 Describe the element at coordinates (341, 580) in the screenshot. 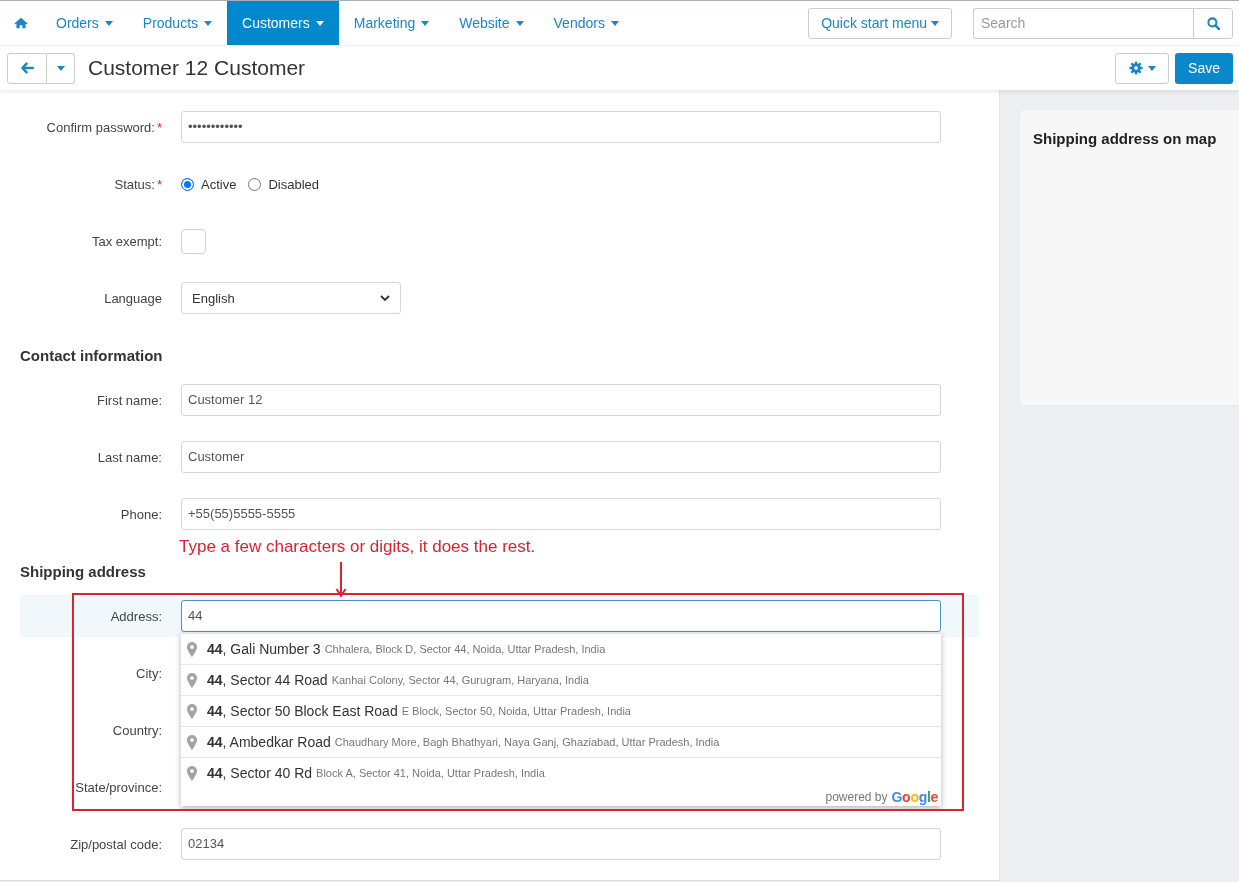

I see `down-arrow-icon` at that location.